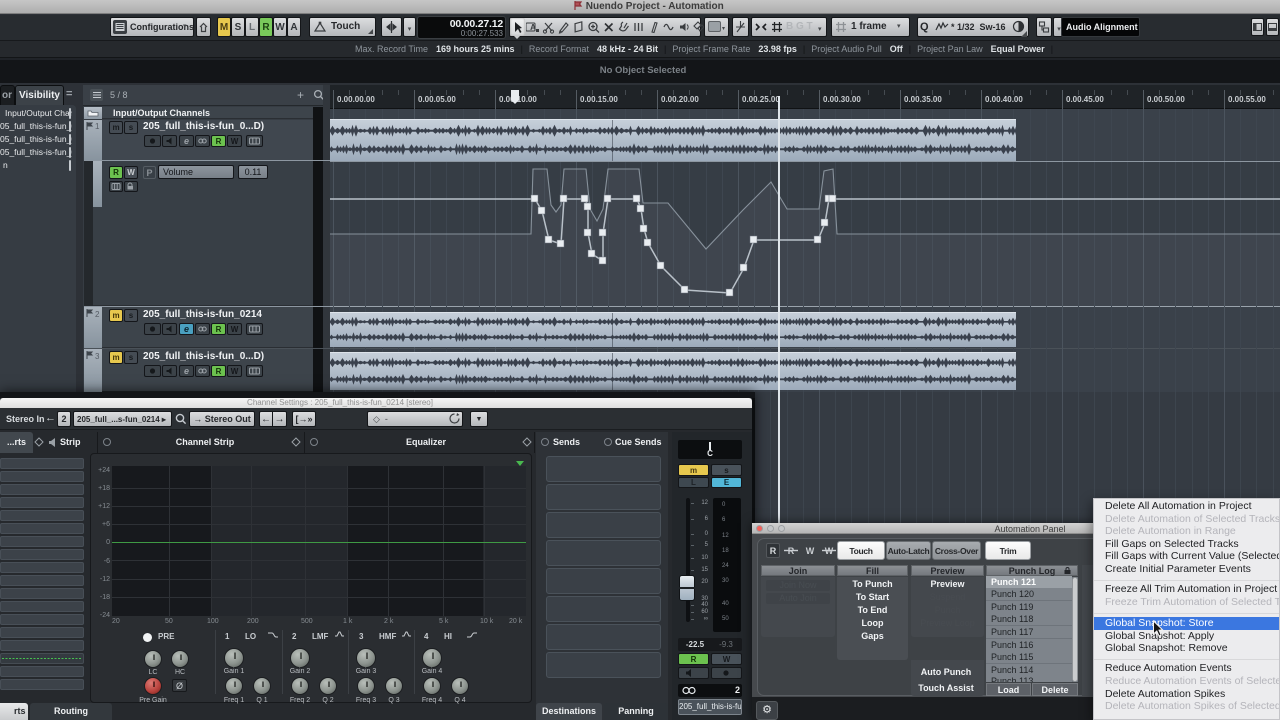  I want to click on svg-text: W, so click(810, 551).